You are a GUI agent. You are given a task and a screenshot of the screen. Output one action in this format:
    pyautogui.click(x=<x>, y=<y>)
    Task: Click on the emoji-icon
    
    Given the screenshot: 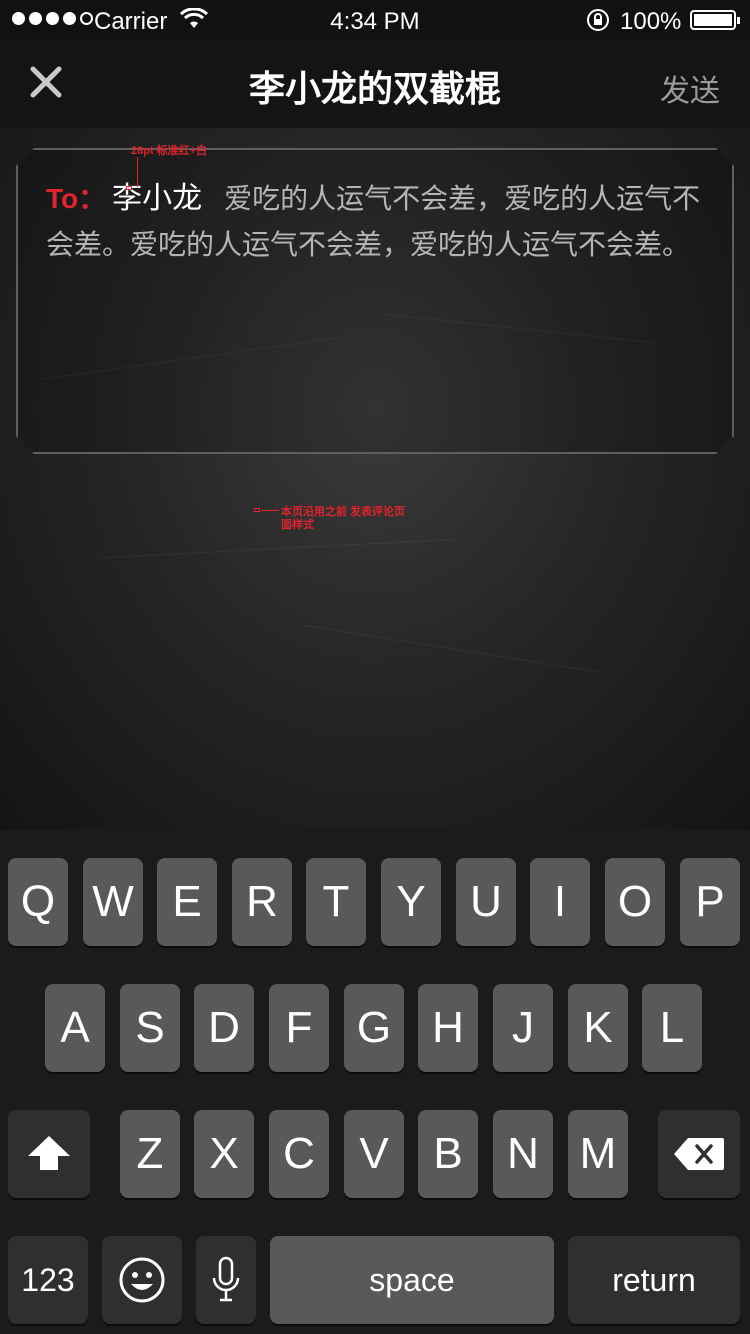 What is the action you would take?
    pyautogui.click(x=142, y=1280)
    